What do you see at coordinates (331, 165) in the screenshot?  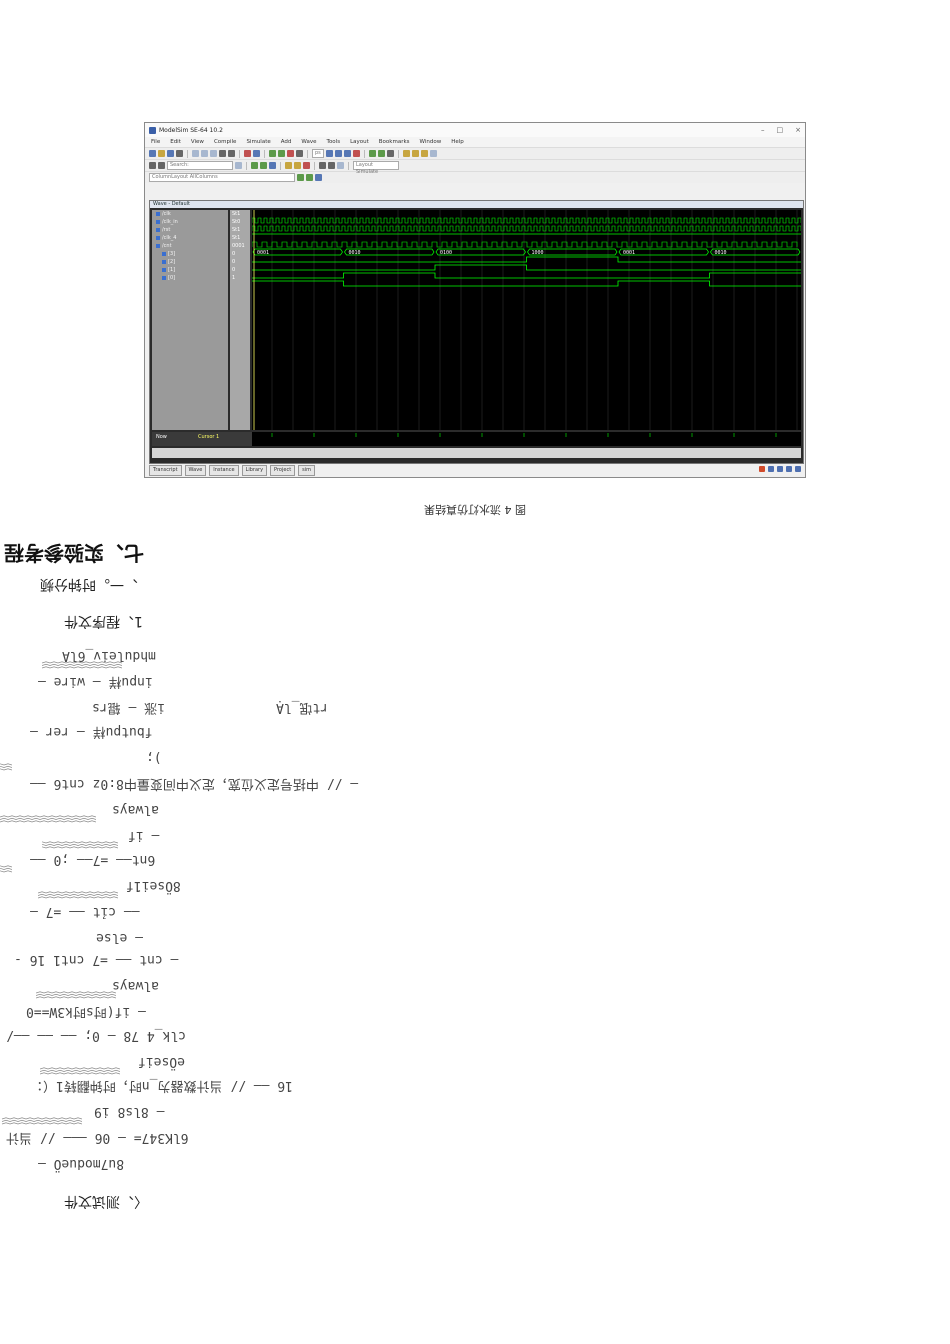 I see `edge-next-icon` at bounding box center [331, 165].